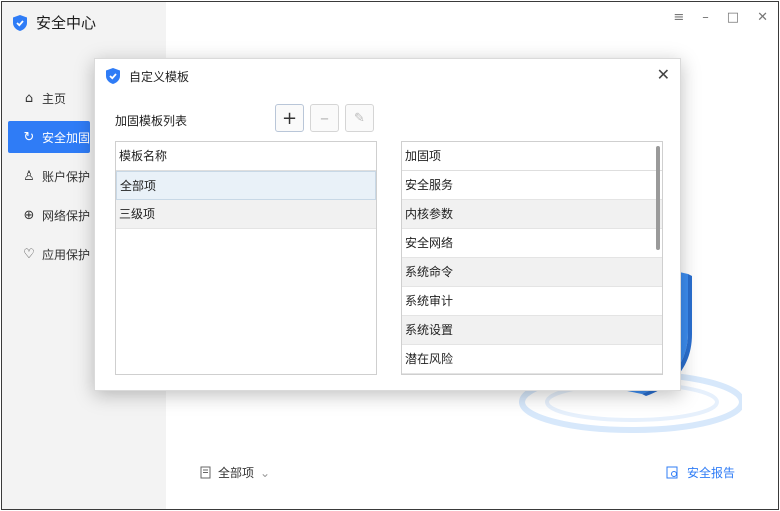 The image size is (780, 511). I want to click on minimize-icon: –, so click(705, 17).